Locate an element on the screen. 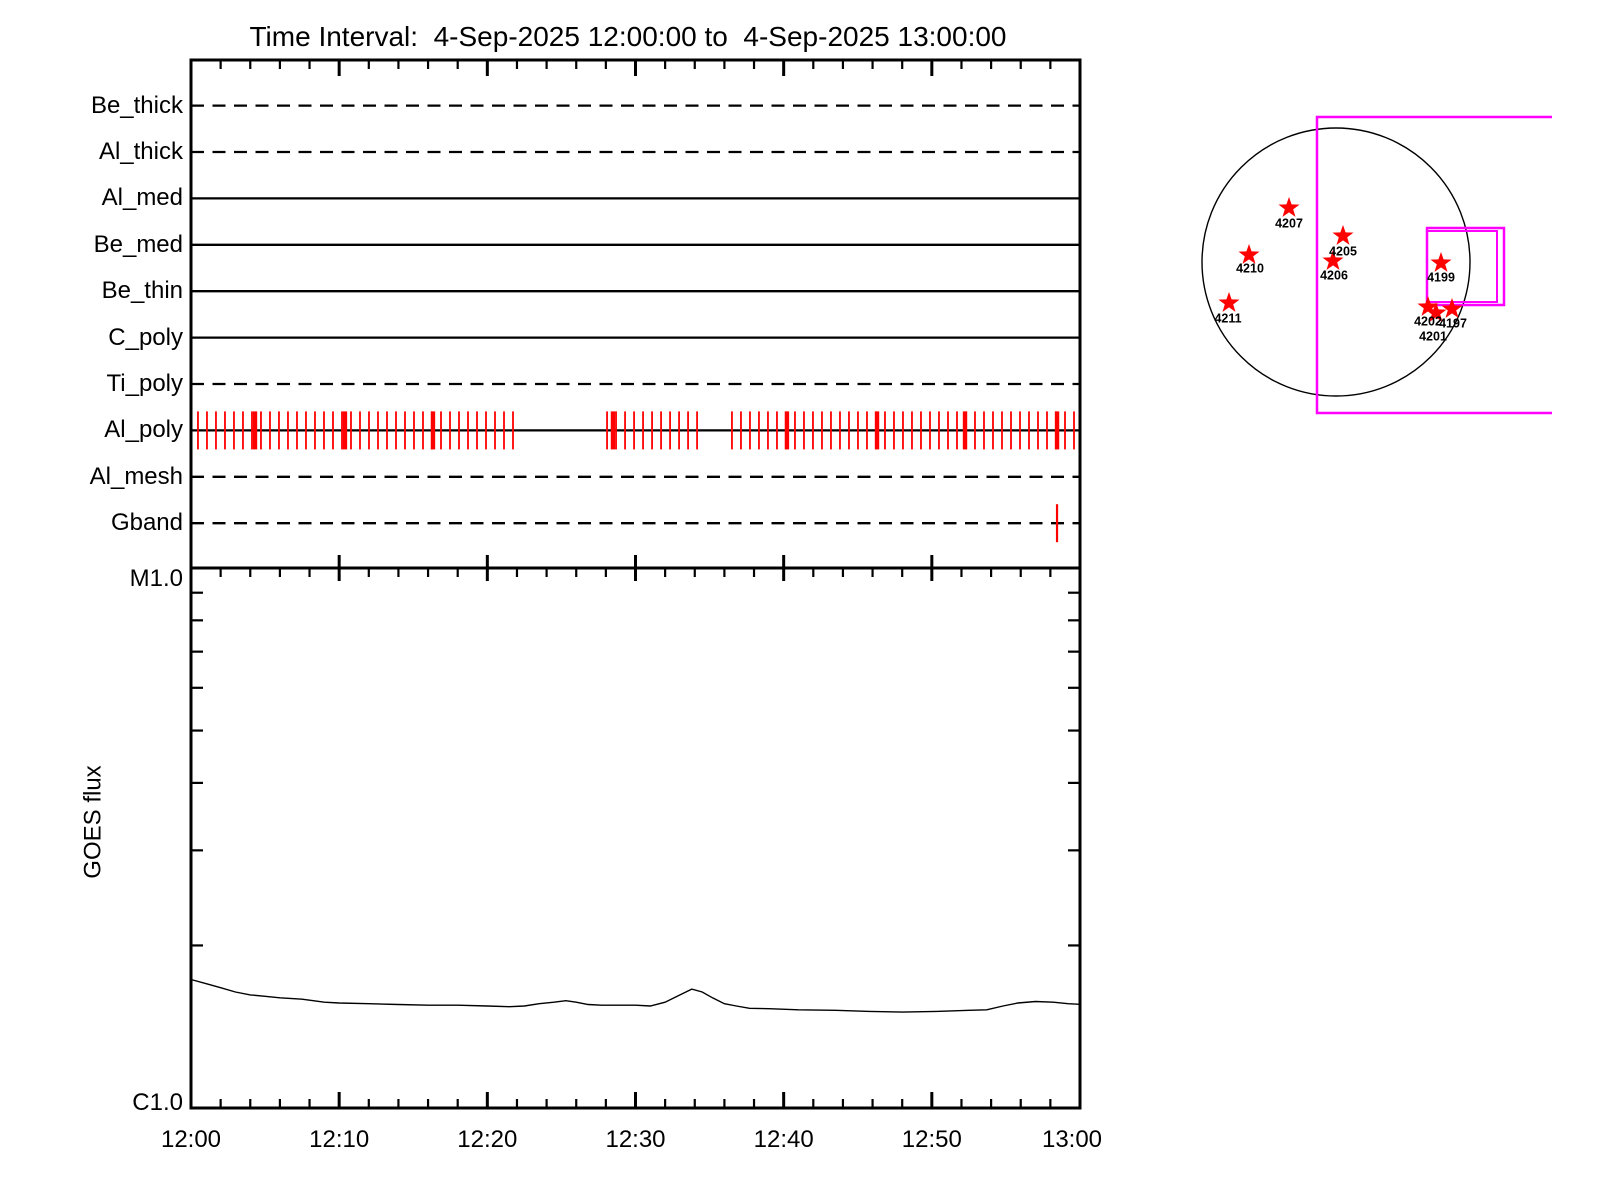  goes-flux-curve is located at coordinates (635, 995).